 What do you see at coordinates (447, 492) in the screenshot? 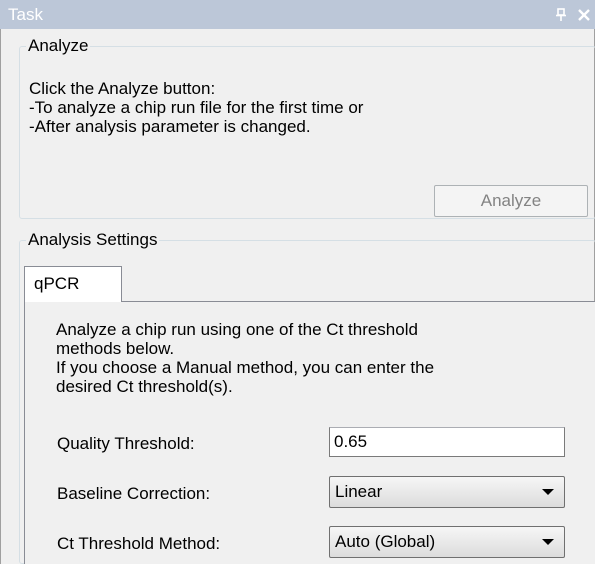
I see `baseline-correction-select: Linear` at bounding box center [447, 492].